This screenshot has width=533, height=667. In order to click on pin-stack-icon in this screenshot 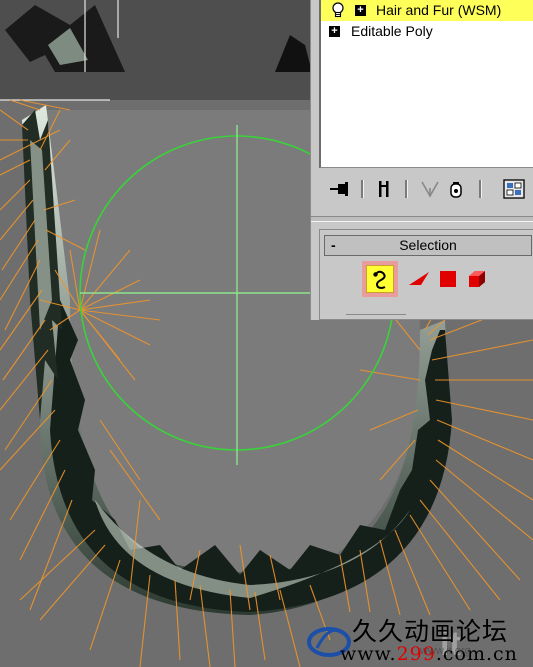, I will do `click(340, 189)`.